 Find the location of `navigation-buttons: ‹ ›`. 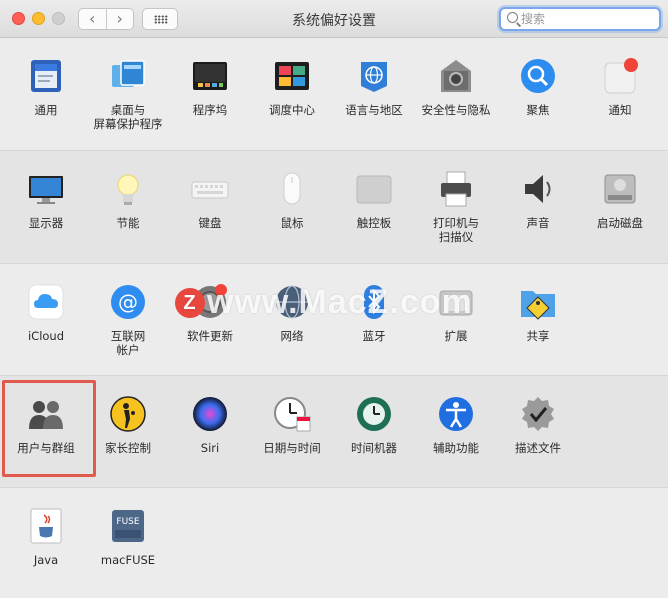

navigation-buttons: ‹ › is located at coordinates (106, 19).